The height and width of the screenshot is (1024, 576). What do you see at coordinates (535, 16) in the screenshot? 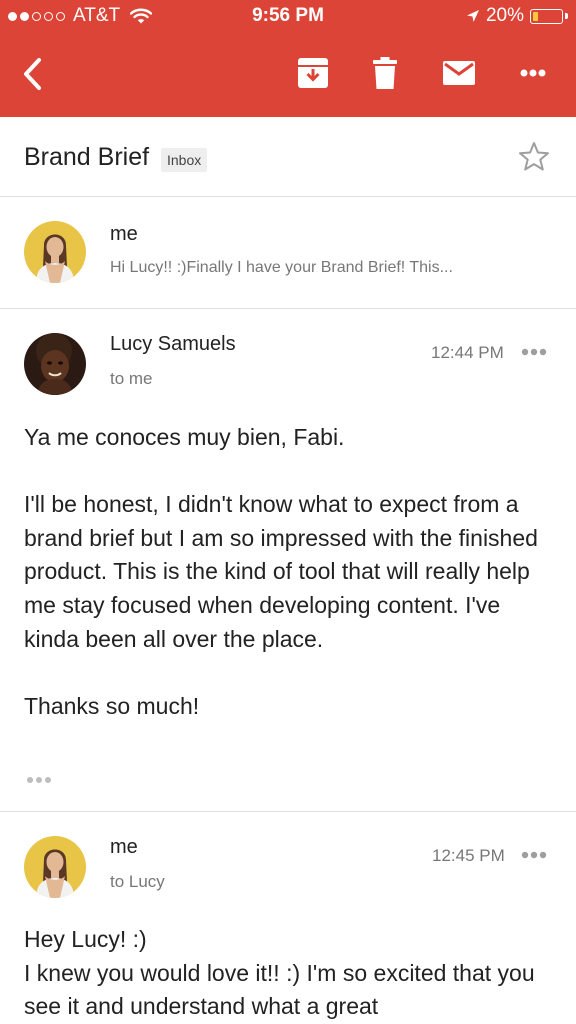
I see `battery-fill` at bounding box center [535, 16].